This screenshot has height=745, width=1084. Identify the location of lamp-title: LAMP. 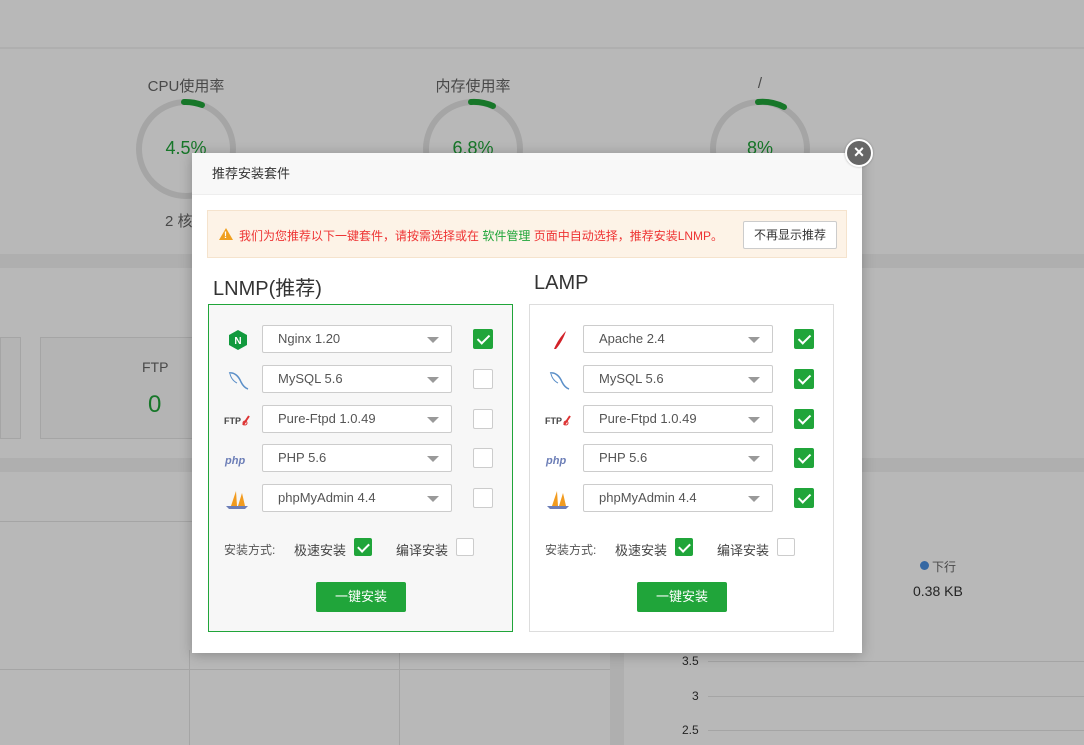
(561, 283).